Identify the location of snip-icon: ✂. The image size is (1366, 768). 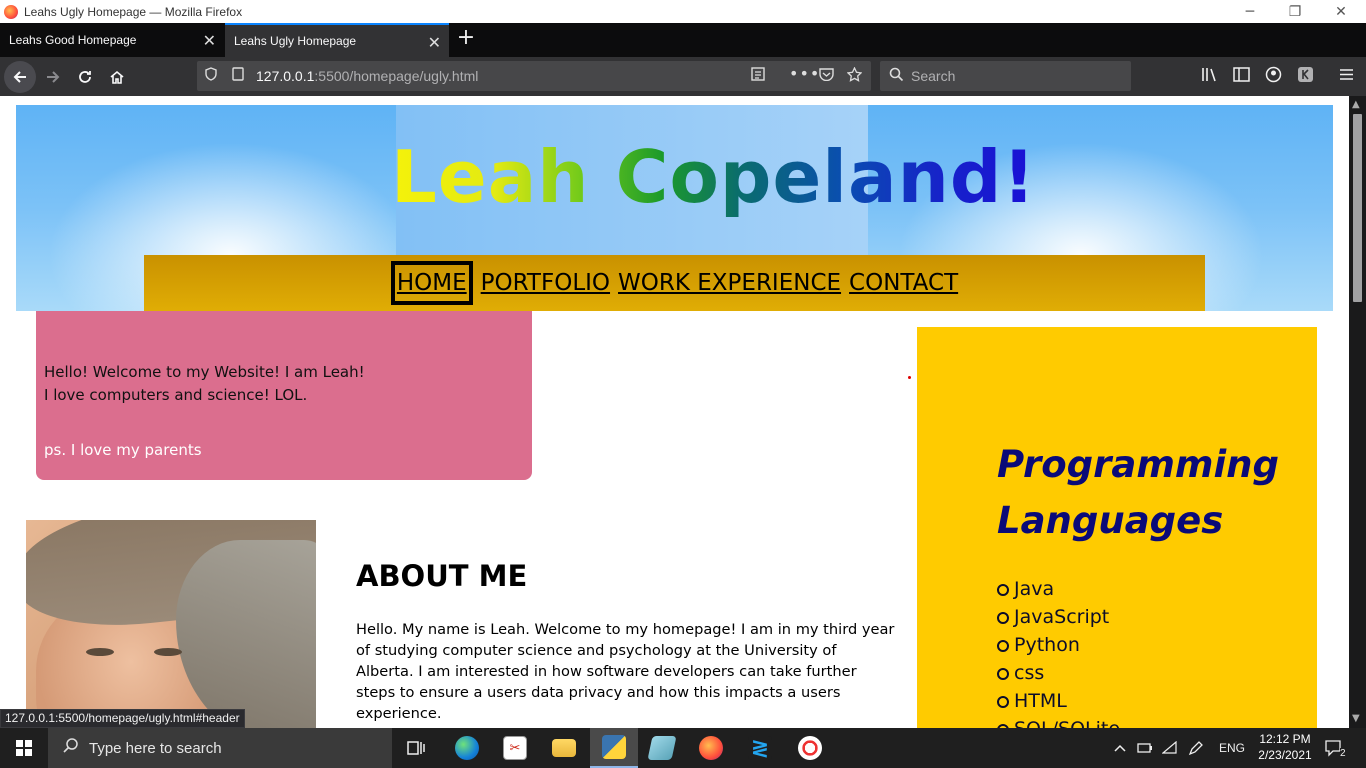
(515, 748).